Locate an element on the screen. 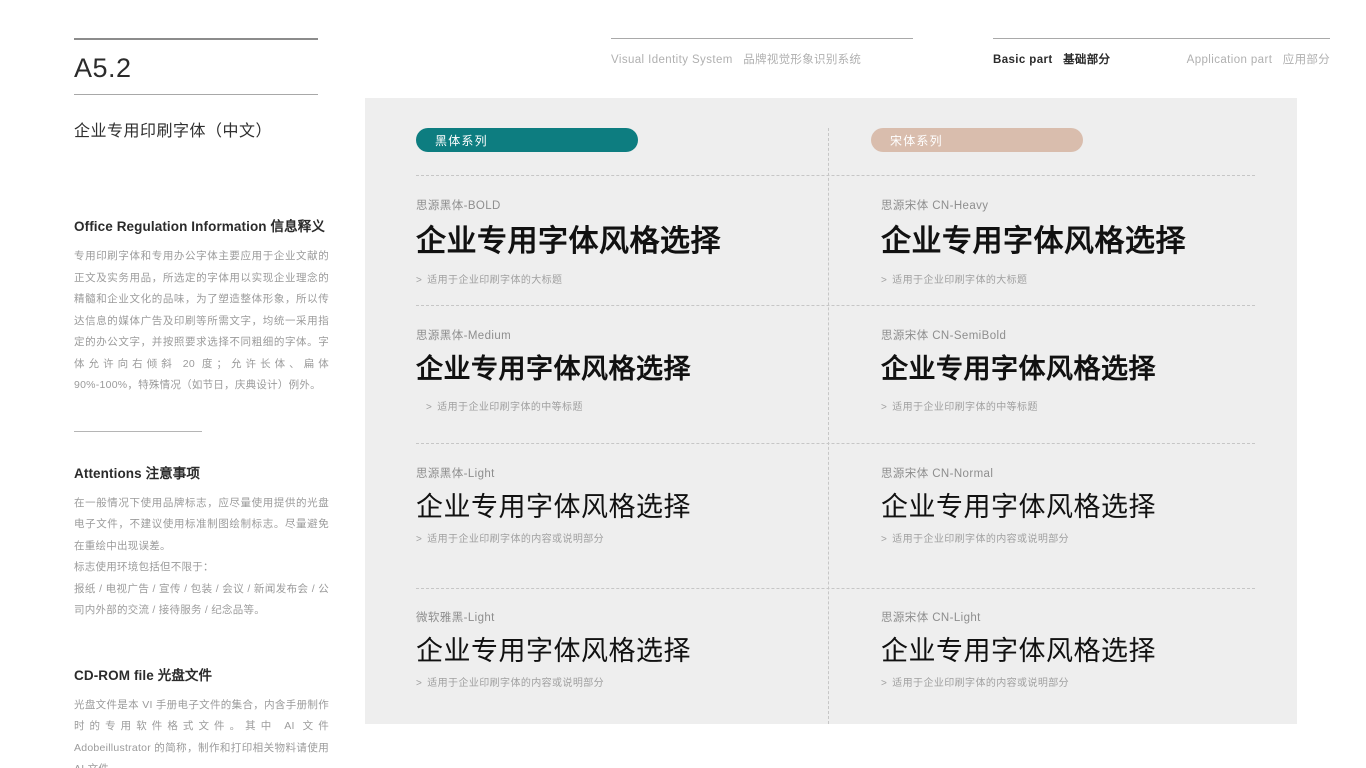  pill-songti-label: 宋体系列 is located at coordinates (916, 140).